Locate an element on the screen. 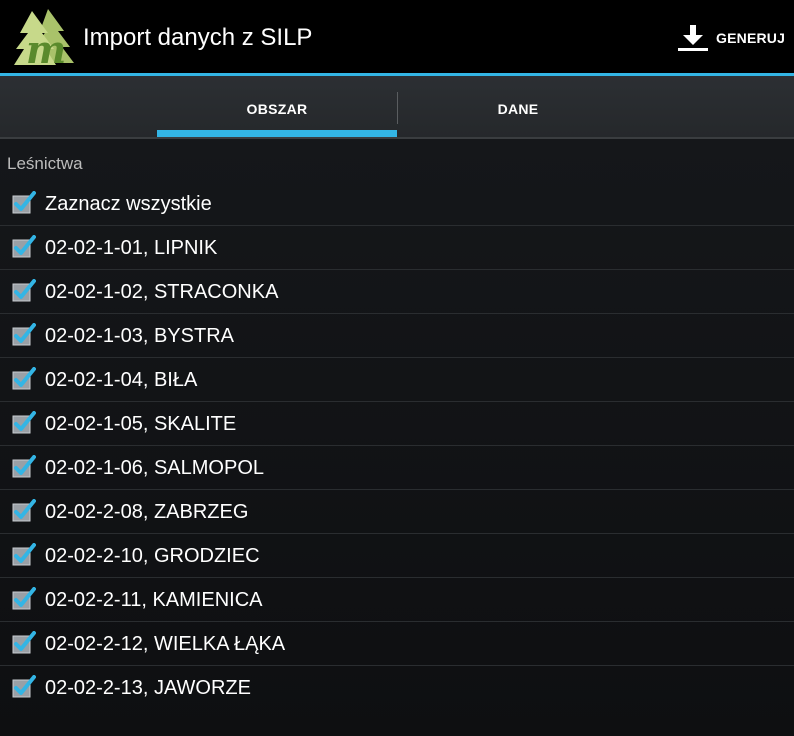 The image size is (794, 736). list-item-label: 02-02-1-01, LIPNIK is located at coordinates (131, 248).